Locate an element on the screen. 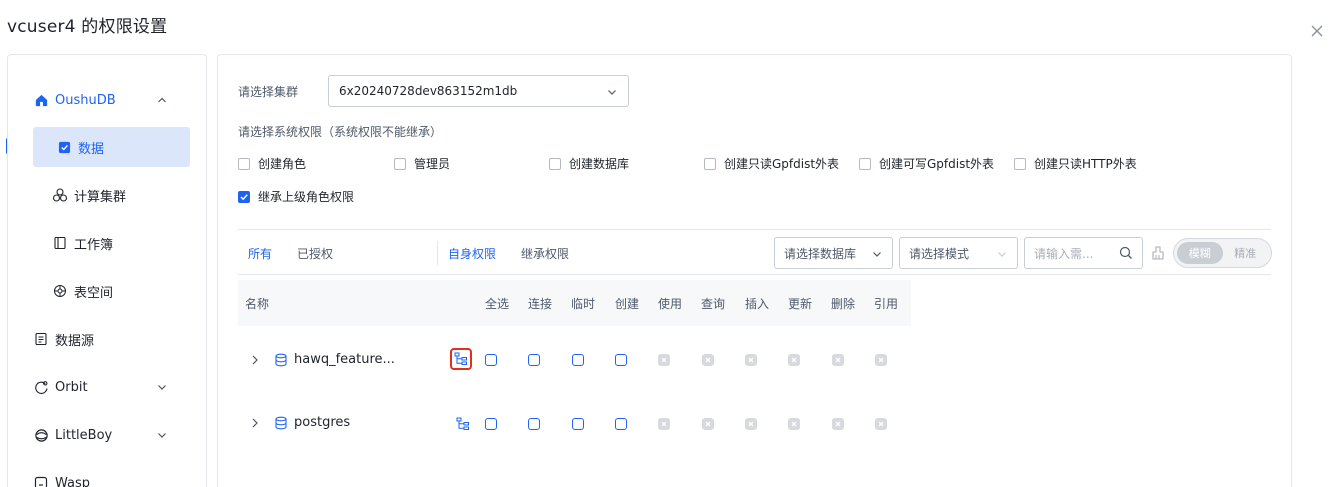 The height and width of the screenshot is (487, 1338). perm-writable-gpfdist-checkbox: 创建可写Gpfdist外表 is located at coordinates (926, 163).